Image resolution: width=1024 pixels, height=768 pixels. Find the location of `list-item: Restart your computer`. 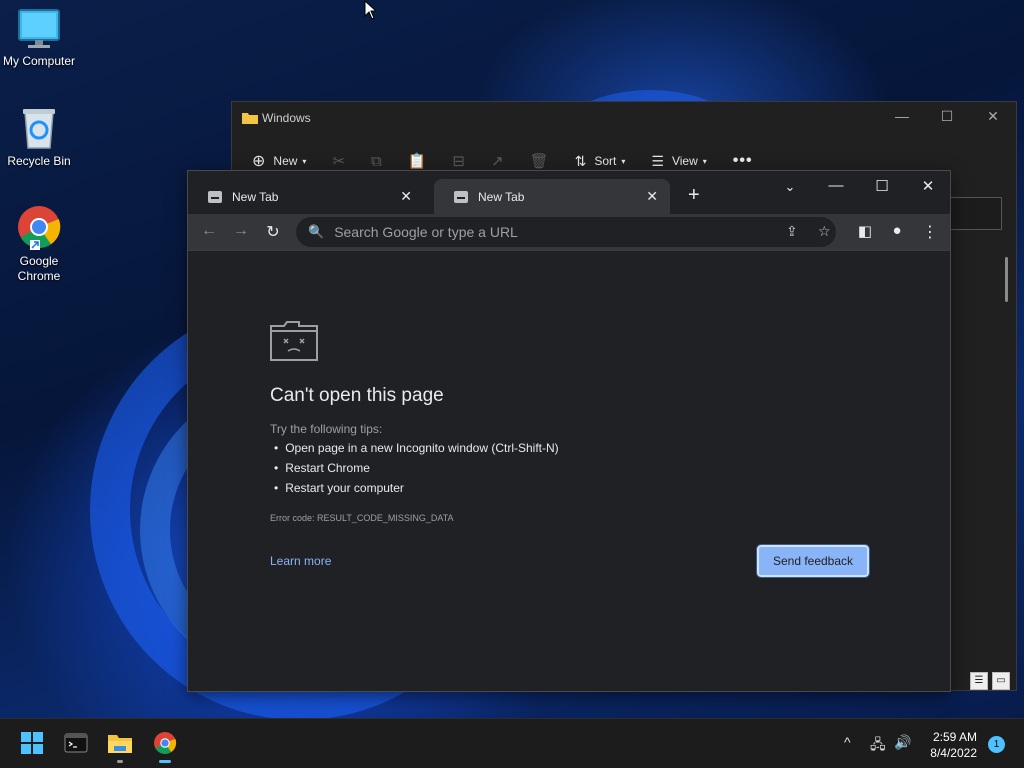

list-item: Restart your computer is located at coordinates (416, 488).